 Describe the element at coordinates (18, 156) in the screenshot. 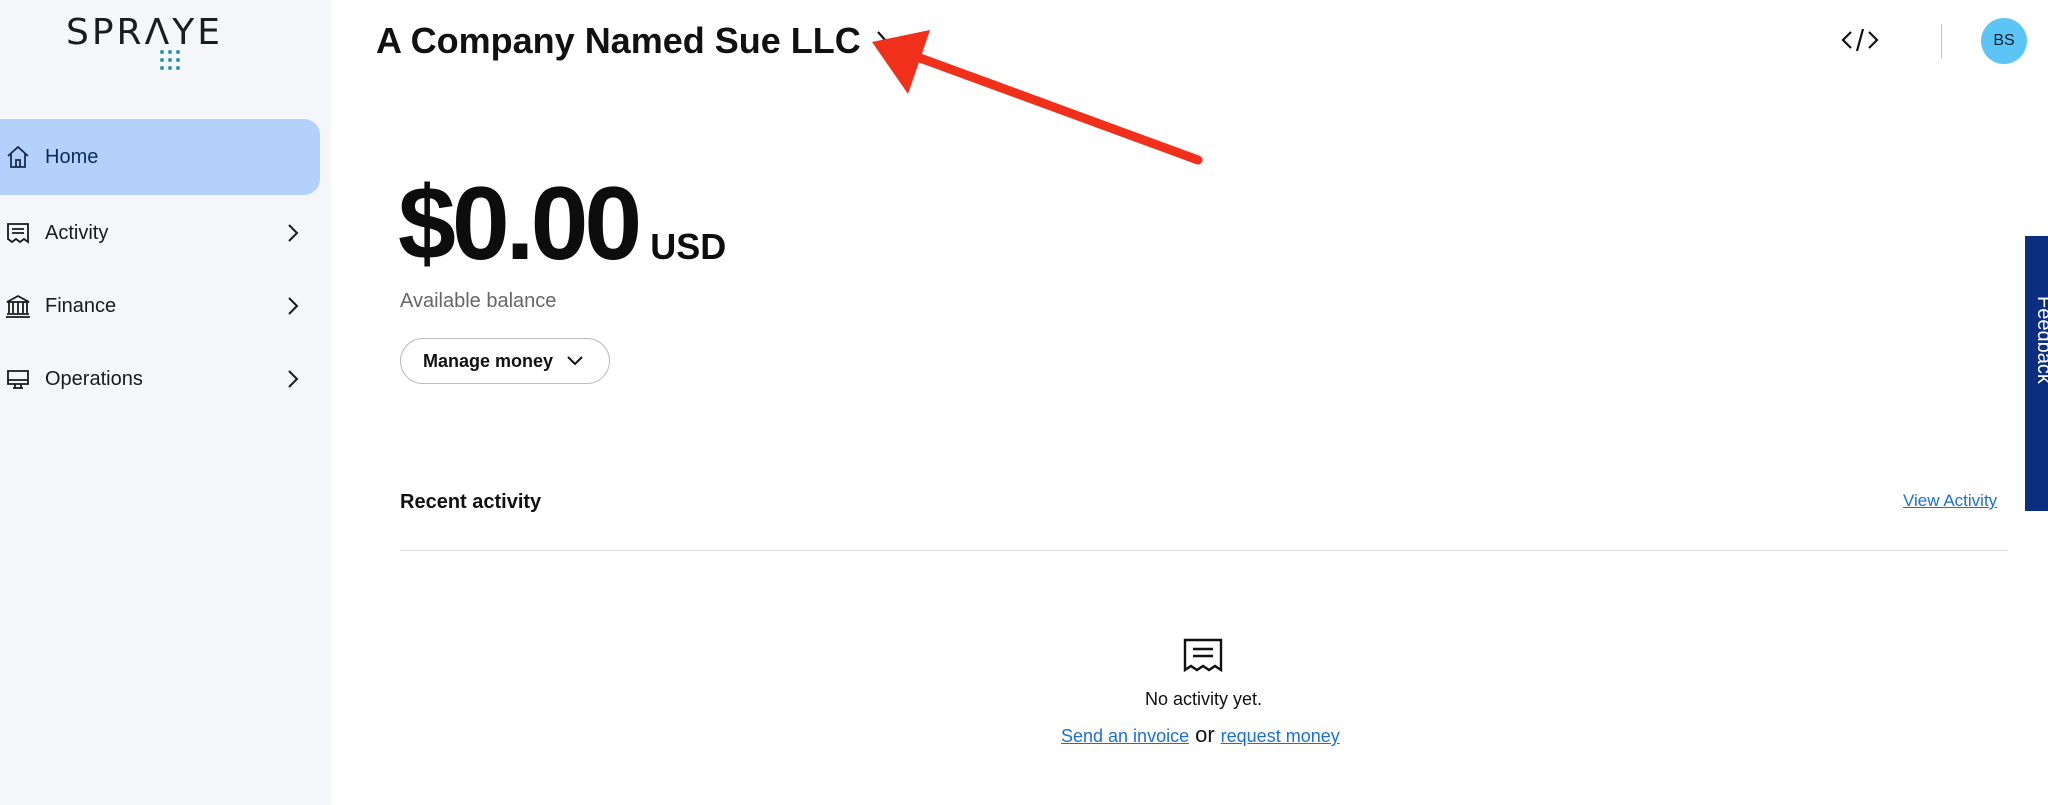

I see `home-icon` at that location.